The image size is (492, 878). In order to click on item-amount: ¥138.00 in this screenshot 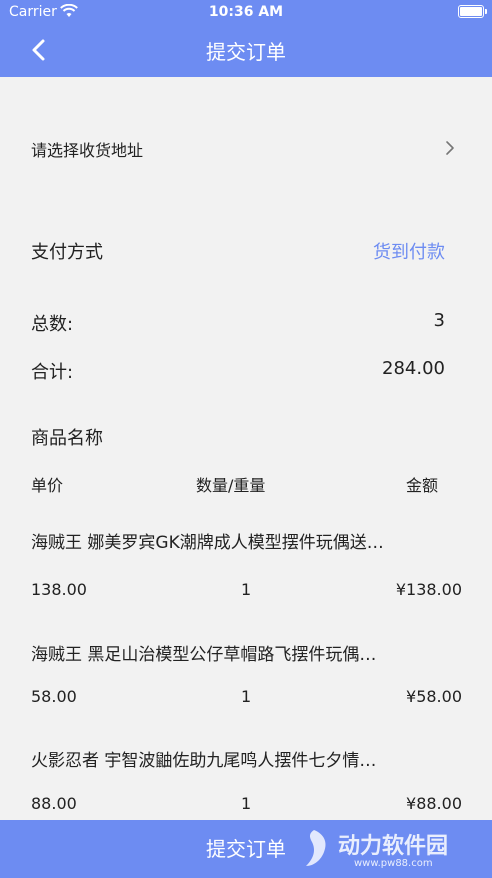, I will do `click(428, 589)`.